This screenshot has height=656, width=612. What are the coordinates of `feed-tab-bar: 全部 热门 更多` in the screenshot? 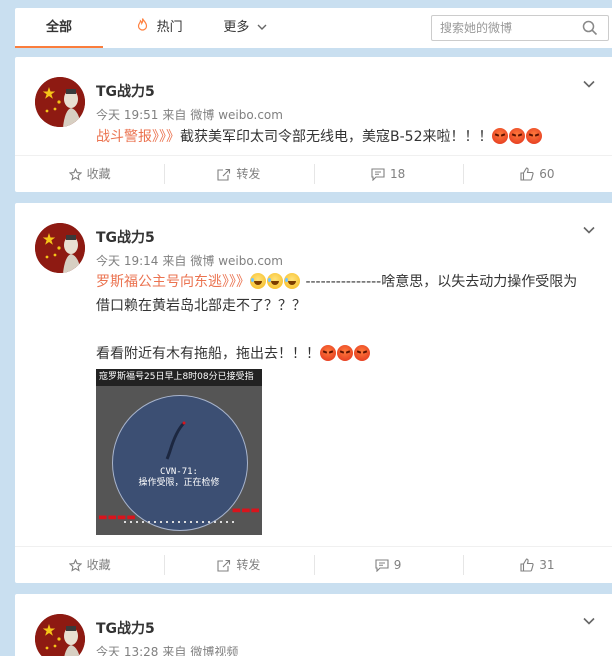 It's located at (313, 28).